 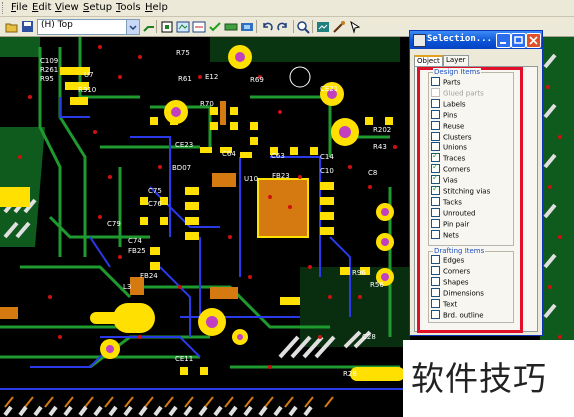 What do you see at coordinates (445, 235) in the screenshot?
I see `checkbox-nets: Nets` at bounding box center [445, 235].